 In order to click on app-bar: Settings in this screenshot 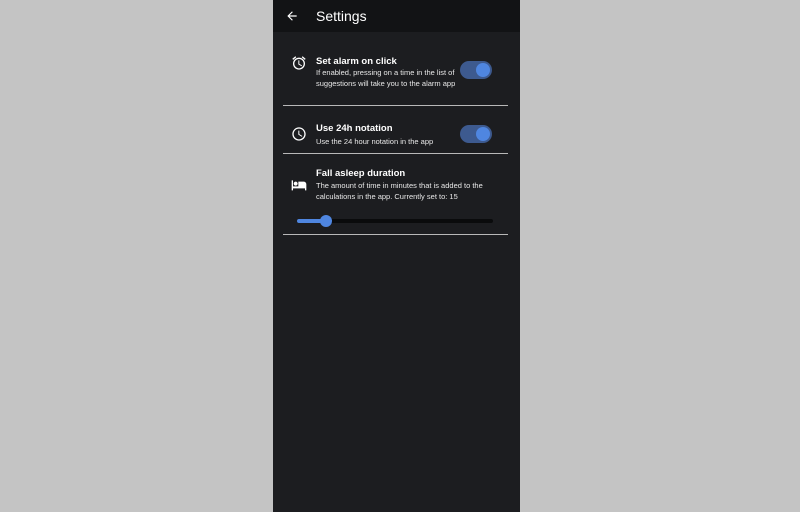, I will do `click(396, 16)`.